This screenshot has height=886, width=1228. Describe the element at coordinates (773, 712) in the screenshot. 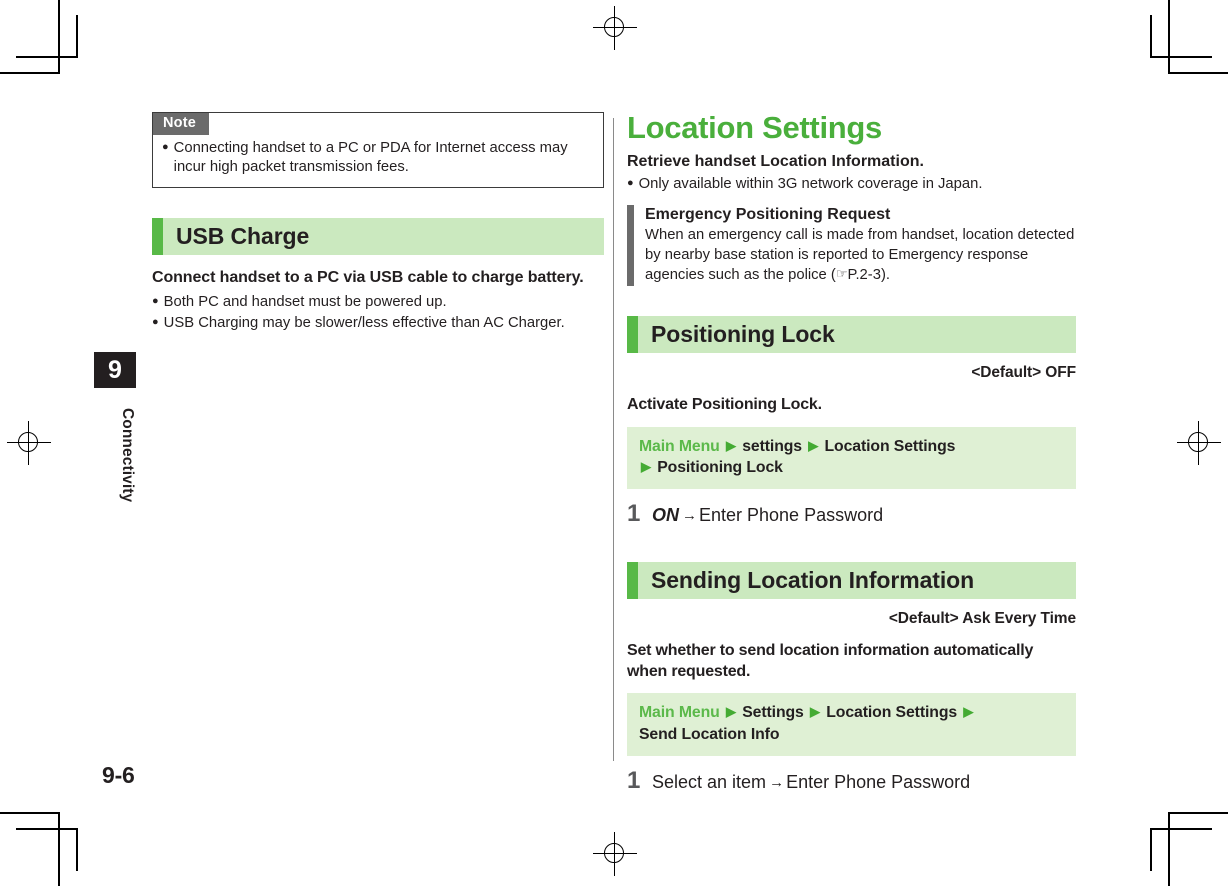

I see `menu-path-item: Settings` at that location.